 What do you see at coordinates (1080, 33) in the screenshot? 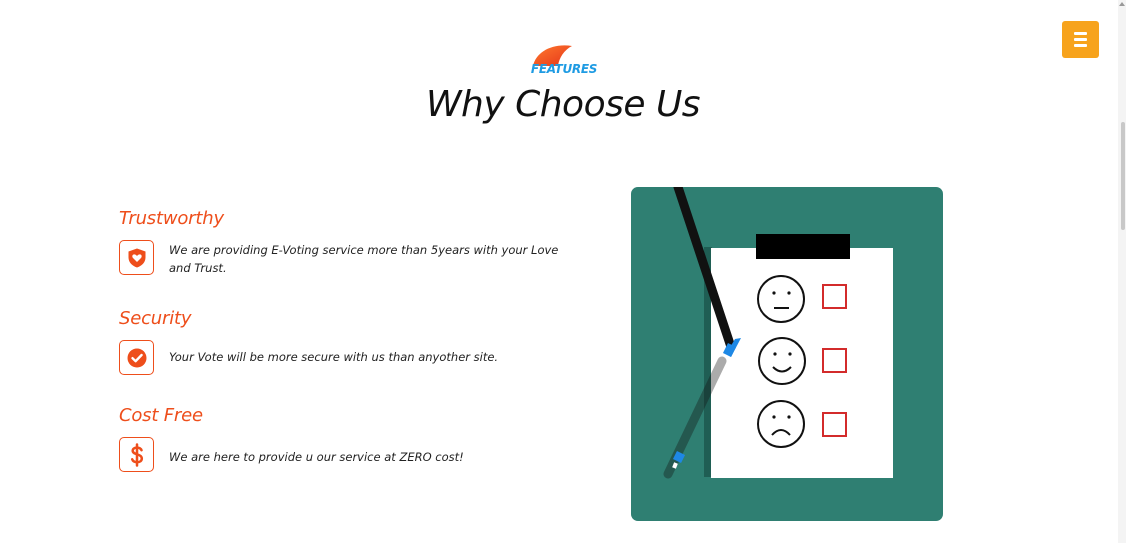
I see `hamburger-menu-icon` at bounding box center [1080, 33].